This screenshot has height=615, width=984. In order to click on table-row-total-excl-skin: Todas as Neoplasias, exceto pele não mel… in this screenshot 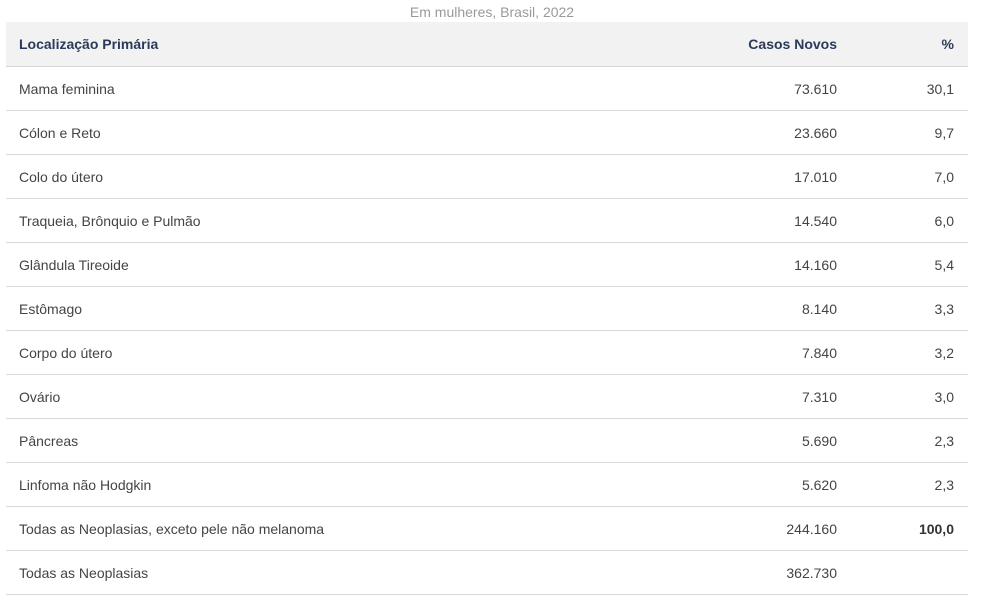, I will do `click(487, 528)`.